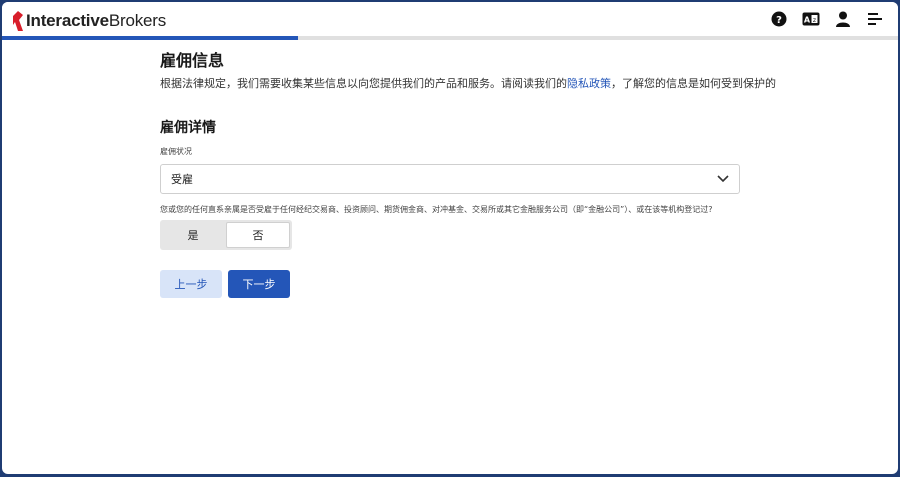  I want to click on brand-name: InteractiveBrokers, so click(96, 20).